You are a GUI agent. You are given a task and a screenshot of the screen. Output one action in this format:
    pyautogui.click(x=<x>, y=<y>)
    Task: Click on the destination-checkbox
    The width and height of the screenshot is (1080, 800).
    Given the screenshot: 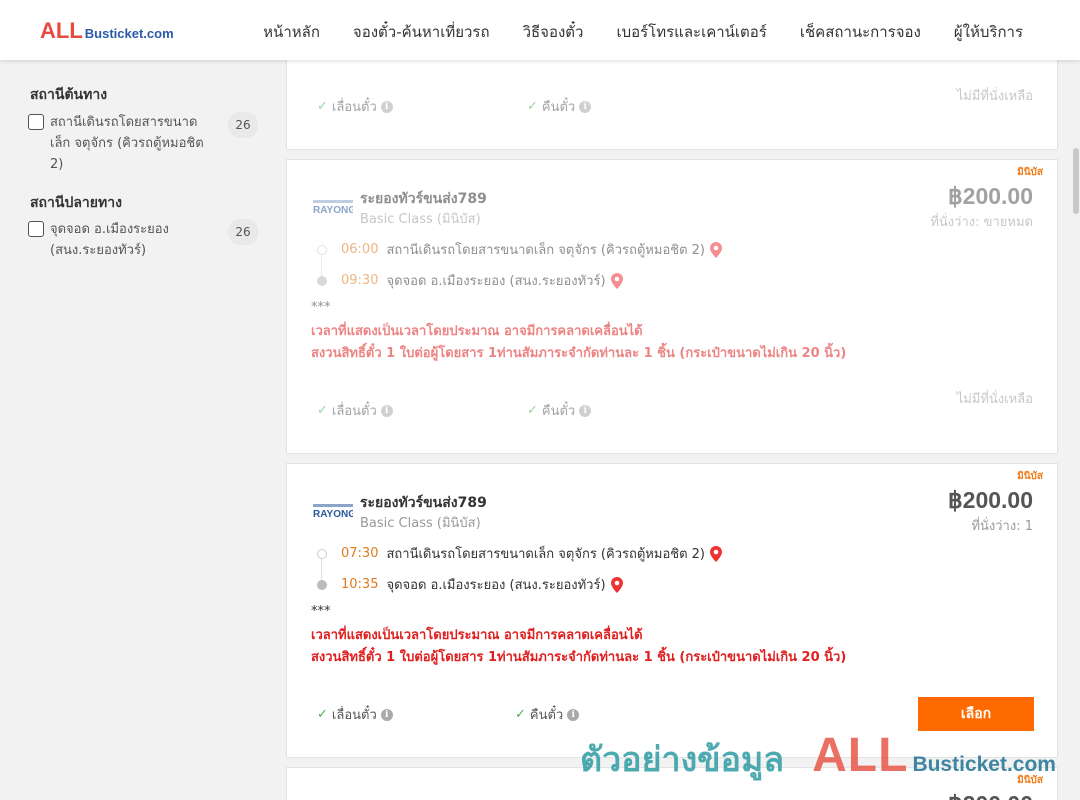 What is the action you would take?
    pyautogui.click(x=36, y=229)
    